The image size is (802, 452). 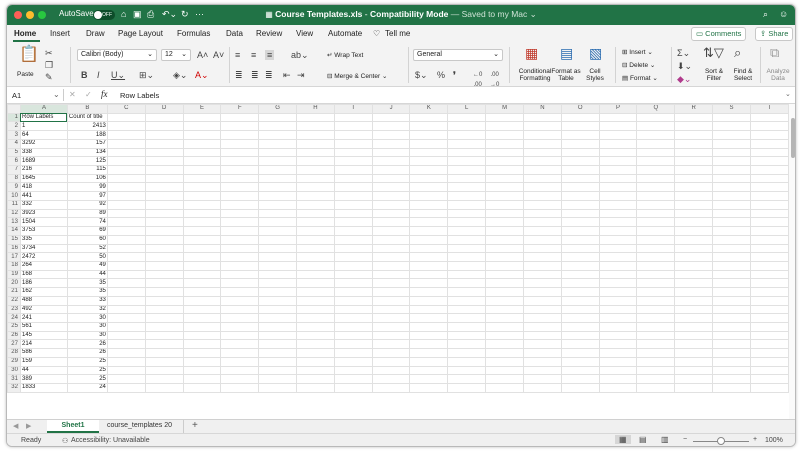 What do you see at coordinates (87, 257) in the screenshot?
I see `cell: 50` at bounding box center [87, 257].